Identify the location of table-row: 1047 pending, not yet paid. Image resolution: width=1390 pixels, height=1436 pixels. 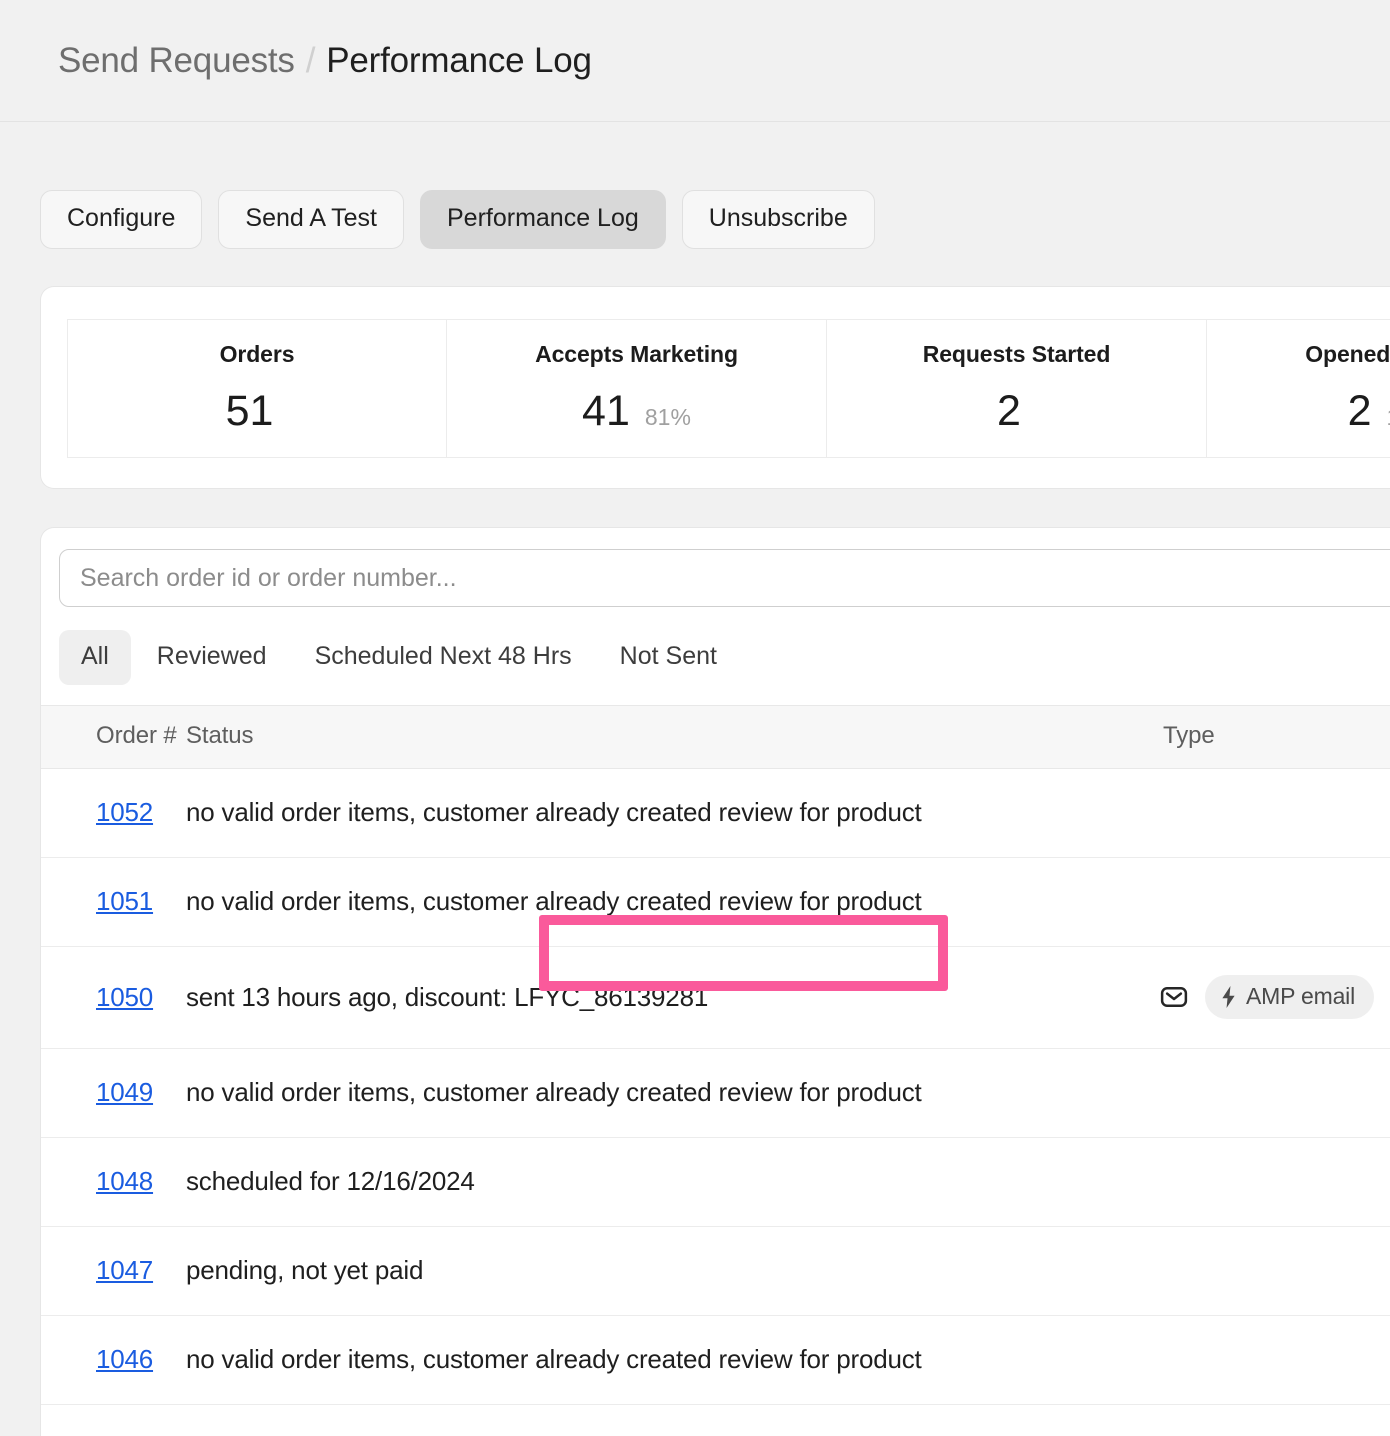
(715, 1271).